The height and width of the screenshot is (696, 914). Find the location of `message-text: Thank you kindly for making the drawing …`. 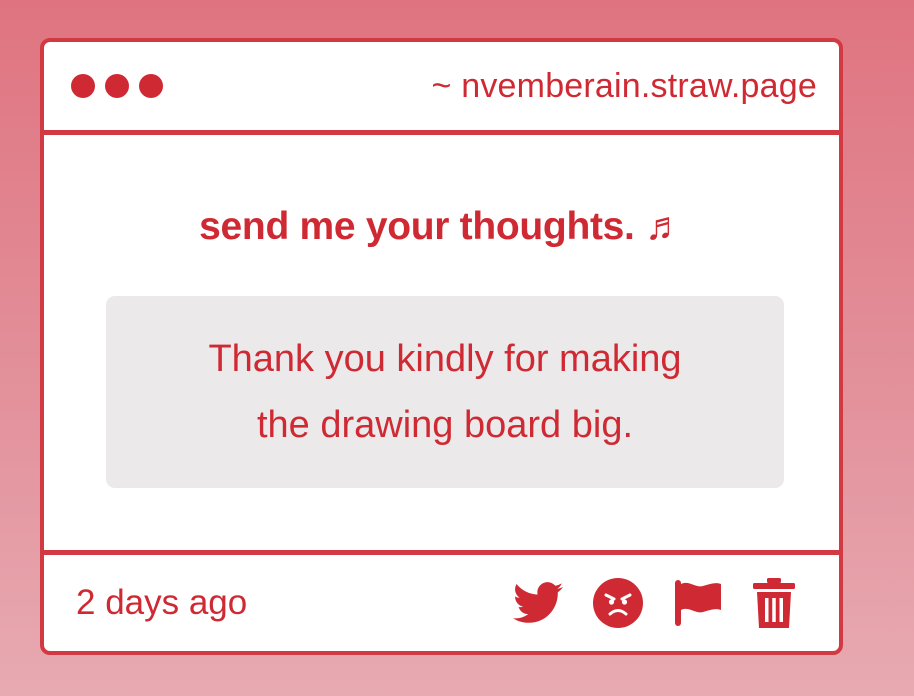

message-text: Thank you kindly for making the drawing … is located at coordinates (445, 392).